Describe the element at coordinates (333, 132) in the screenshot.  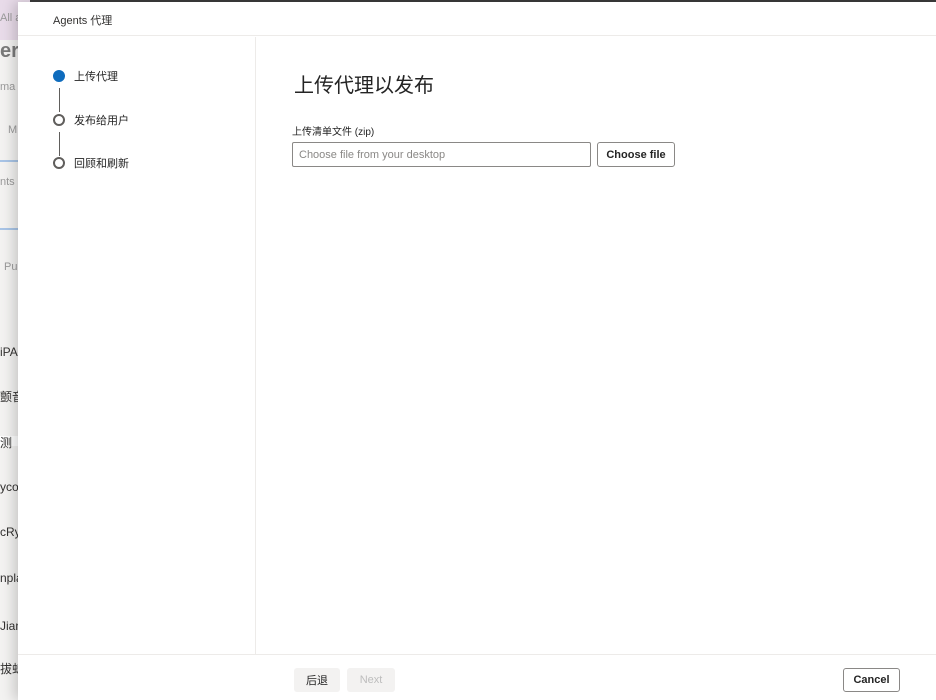
I see `manifest-file-label: 上传清单文件 (zip)` at that location.